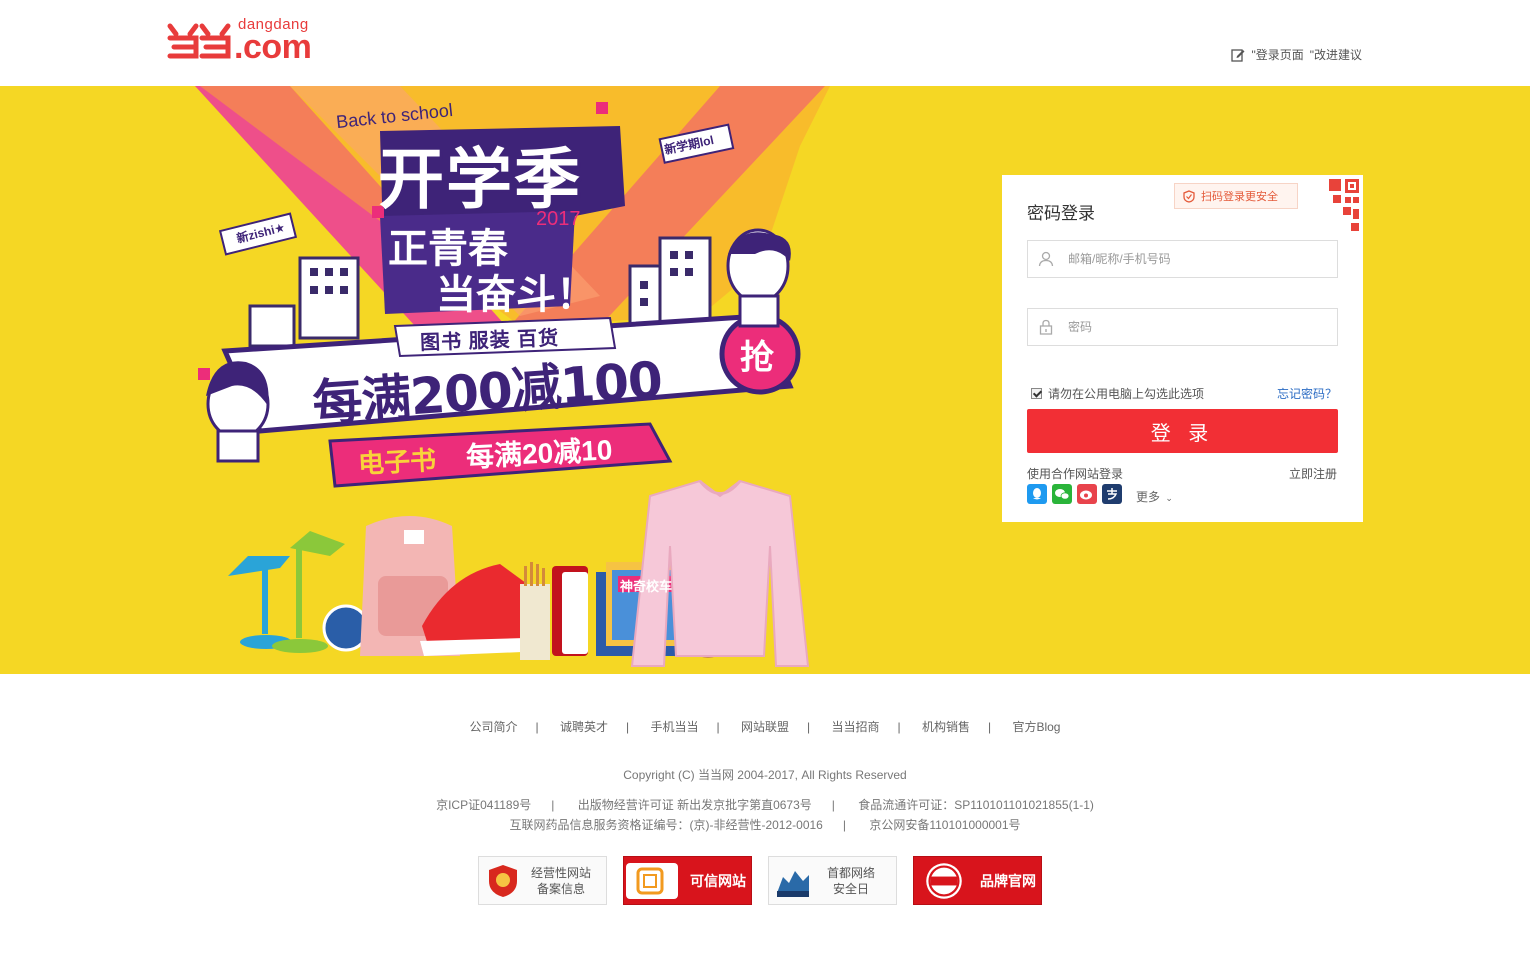 This screenshot has height=969, width=1530. What do you see at coordinates (1008, 880) in the screenshot?
I see `badge4-line1: 品牌官网` at bounding box center [1008, 880].